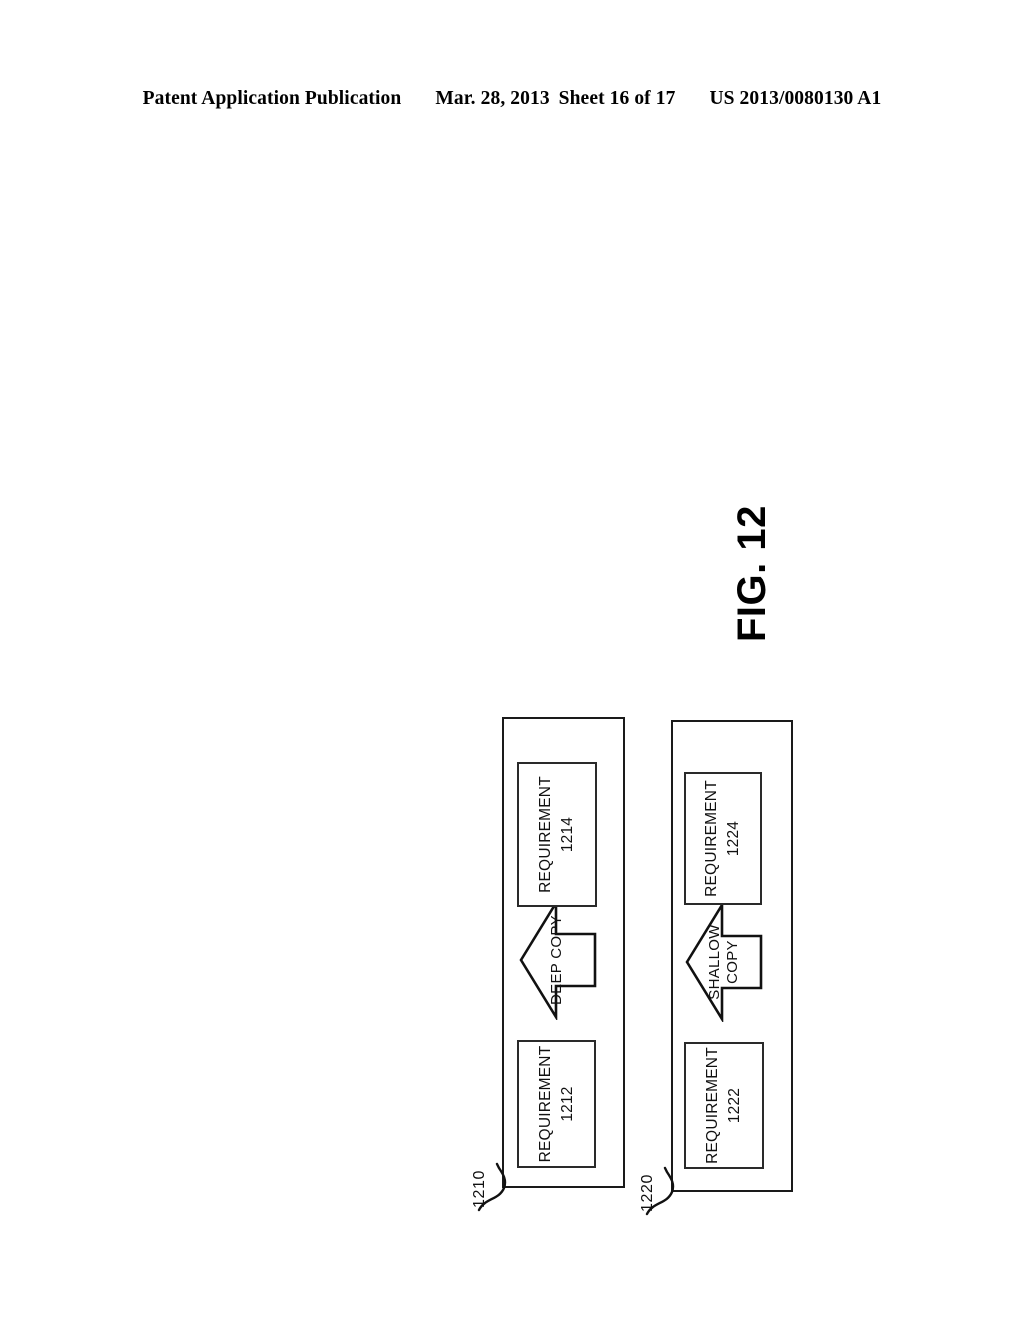 This screenshot has width=1024, height=1320. Describe the element at coordinates (647, 1193) in the screenshot. I see `reference-number-1220: 1220` at that location.